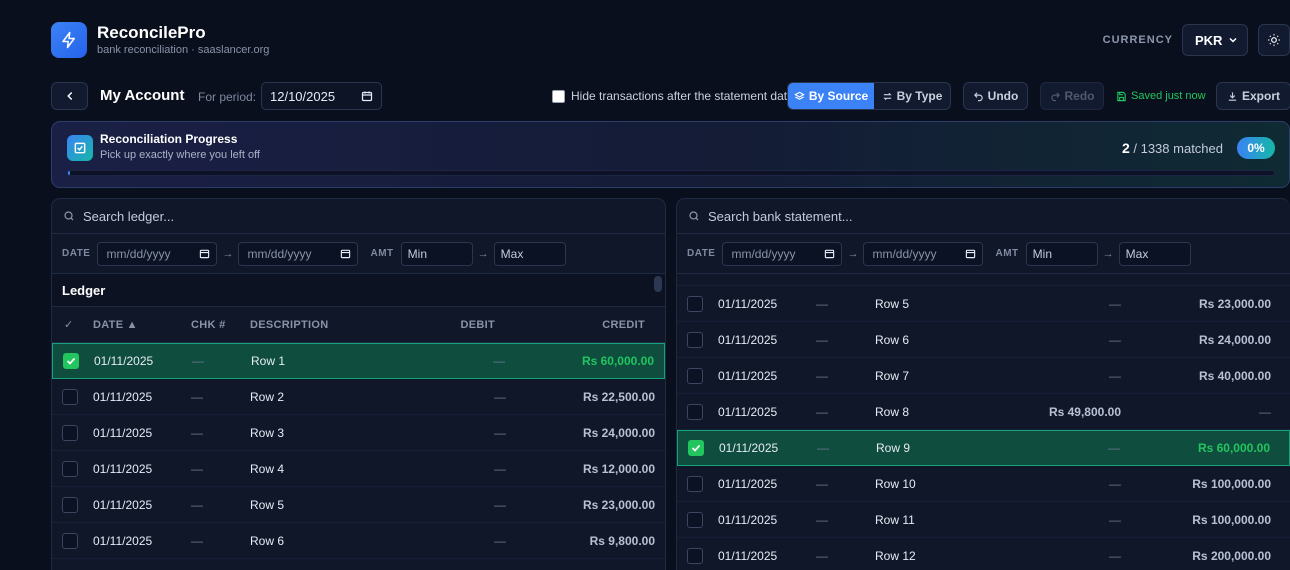 This screenshot has width=1290, height=570. What do you see at coordinates (983, 376) in the screenshot?
I see `bank-row: 01/11/2025 — Row 7 — Rs 40,000.00` at bounding box center [983, 376].